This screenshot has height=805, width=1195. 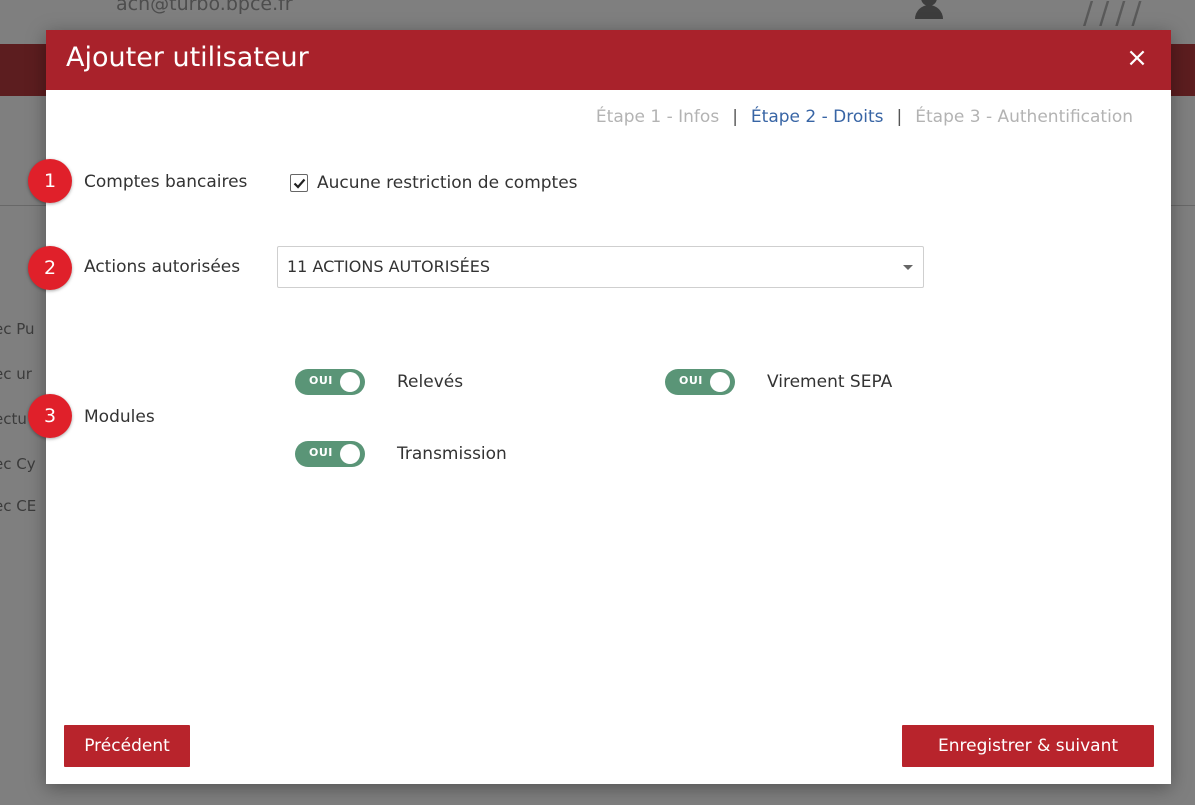 What do you see at coordinates (162, 267) in the screenshot?
I see `actions-label: Actions autorisées` at bounding box center [162, 267].